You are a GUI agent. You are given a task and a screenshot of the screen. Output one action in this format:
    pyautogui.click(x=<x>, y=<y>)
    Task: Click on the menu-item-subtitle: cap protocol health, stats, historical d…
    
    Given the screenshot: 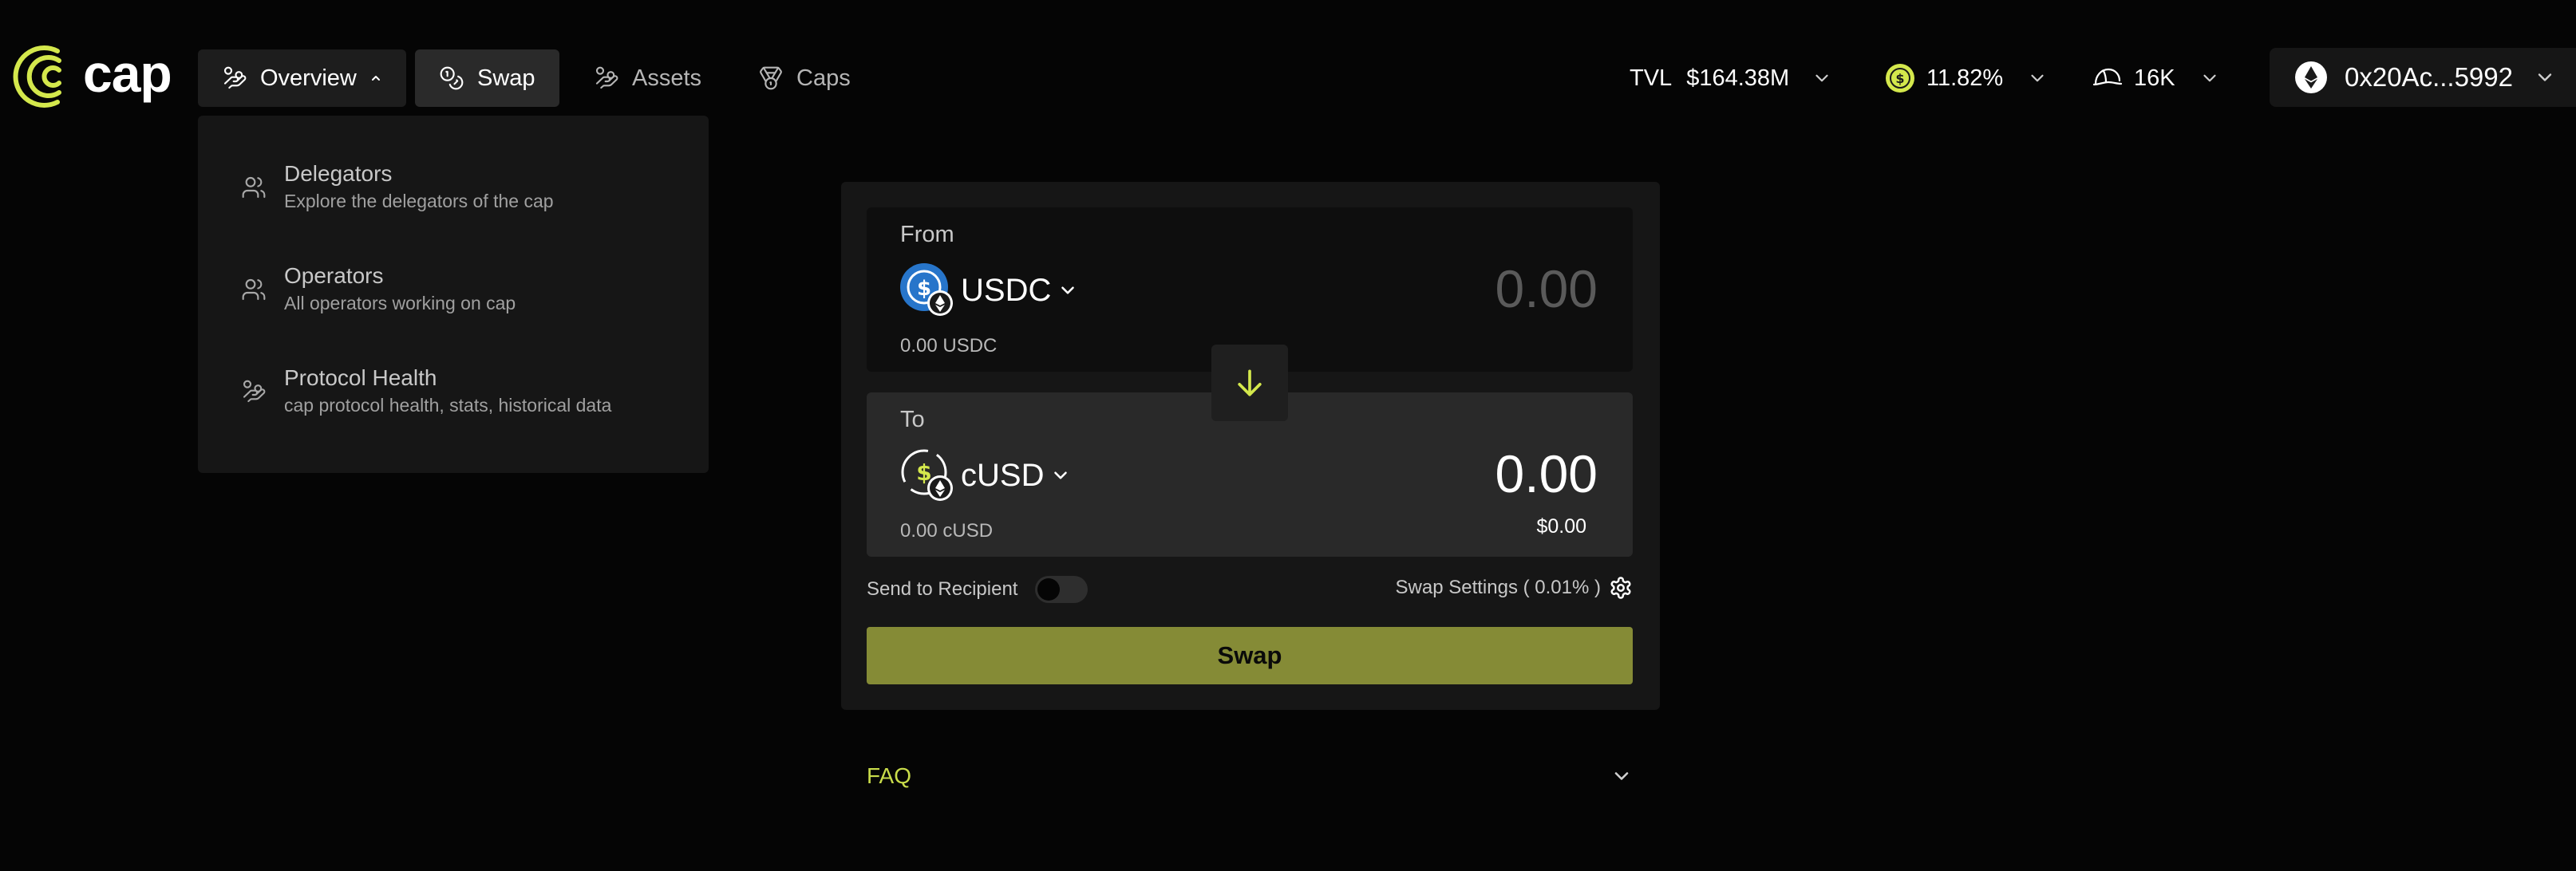 What is the action you would take?
    pyautogui.click(x=448, y=406)
    